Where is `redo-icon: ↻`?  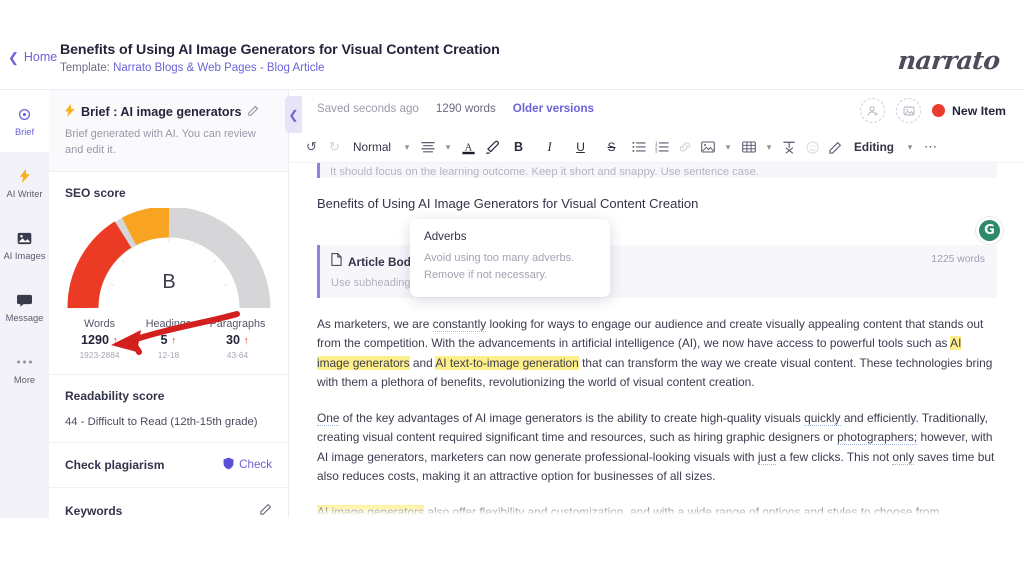 redo-icon: ↻ is located at coordinates (334, 147).